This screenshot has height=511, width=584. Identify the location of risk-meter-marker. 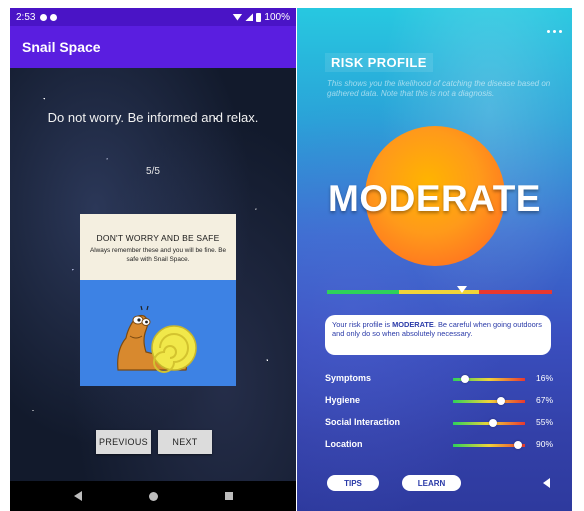
(462, 289).